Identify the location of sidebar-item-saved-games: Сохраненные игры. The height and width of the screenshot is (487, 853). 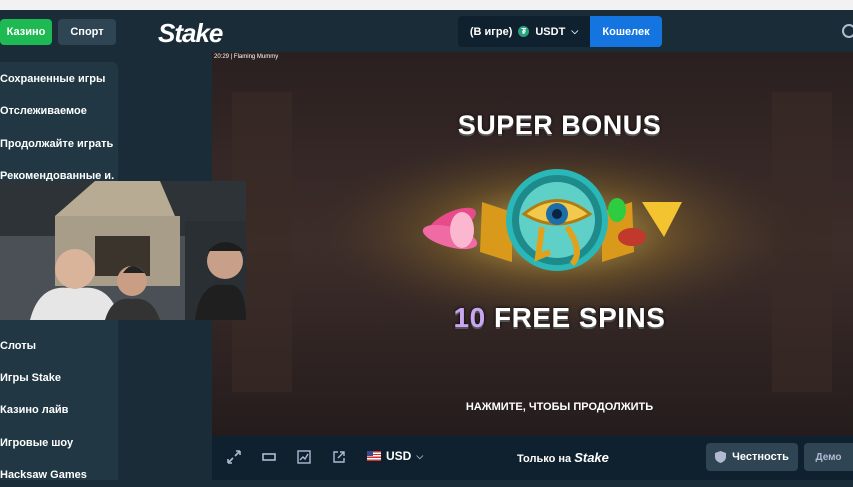
(57, 79).